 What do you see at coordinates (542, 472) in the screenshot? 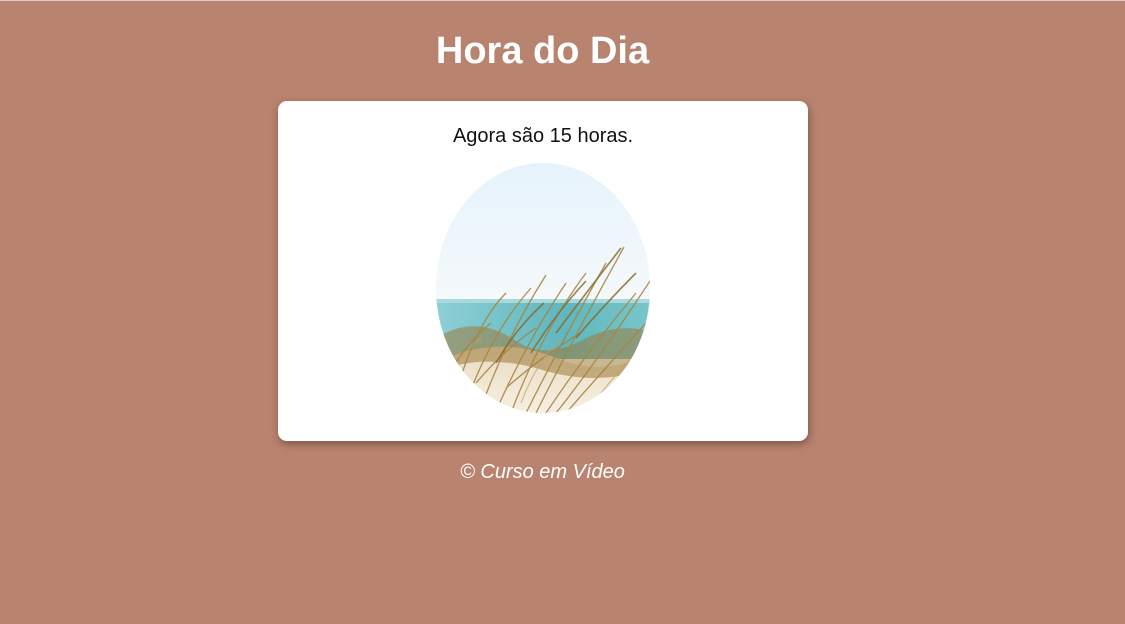
I see `footer-credit: © Curso em Vídeo` at bounding box center [542, 472].